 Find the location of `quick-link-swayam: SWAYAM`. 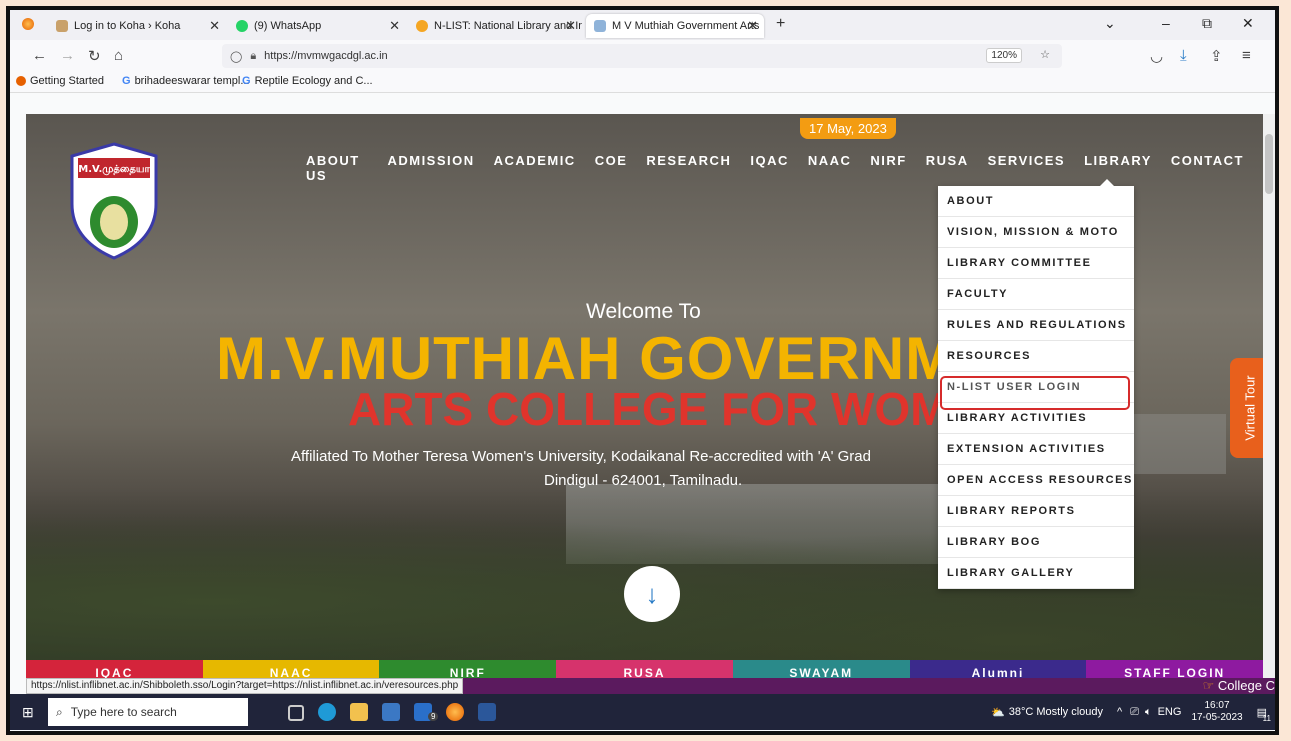

quick-link-swayam: SWAYAM is located at coordinates (821, 669).